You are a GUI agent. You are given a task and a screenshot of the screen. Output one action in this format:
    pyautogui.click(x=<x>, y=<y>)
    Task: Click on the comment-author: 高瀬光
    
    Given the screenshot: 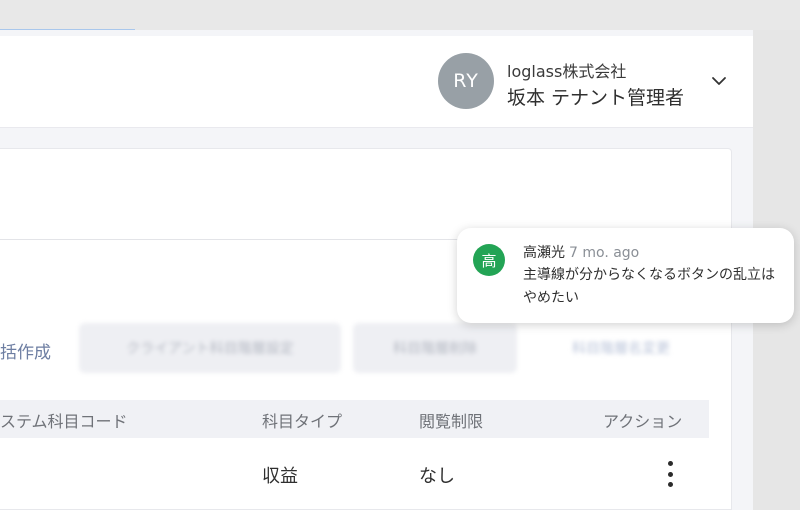 What is the action you would take?
    pyautogui.click(x=544, y=253)
    